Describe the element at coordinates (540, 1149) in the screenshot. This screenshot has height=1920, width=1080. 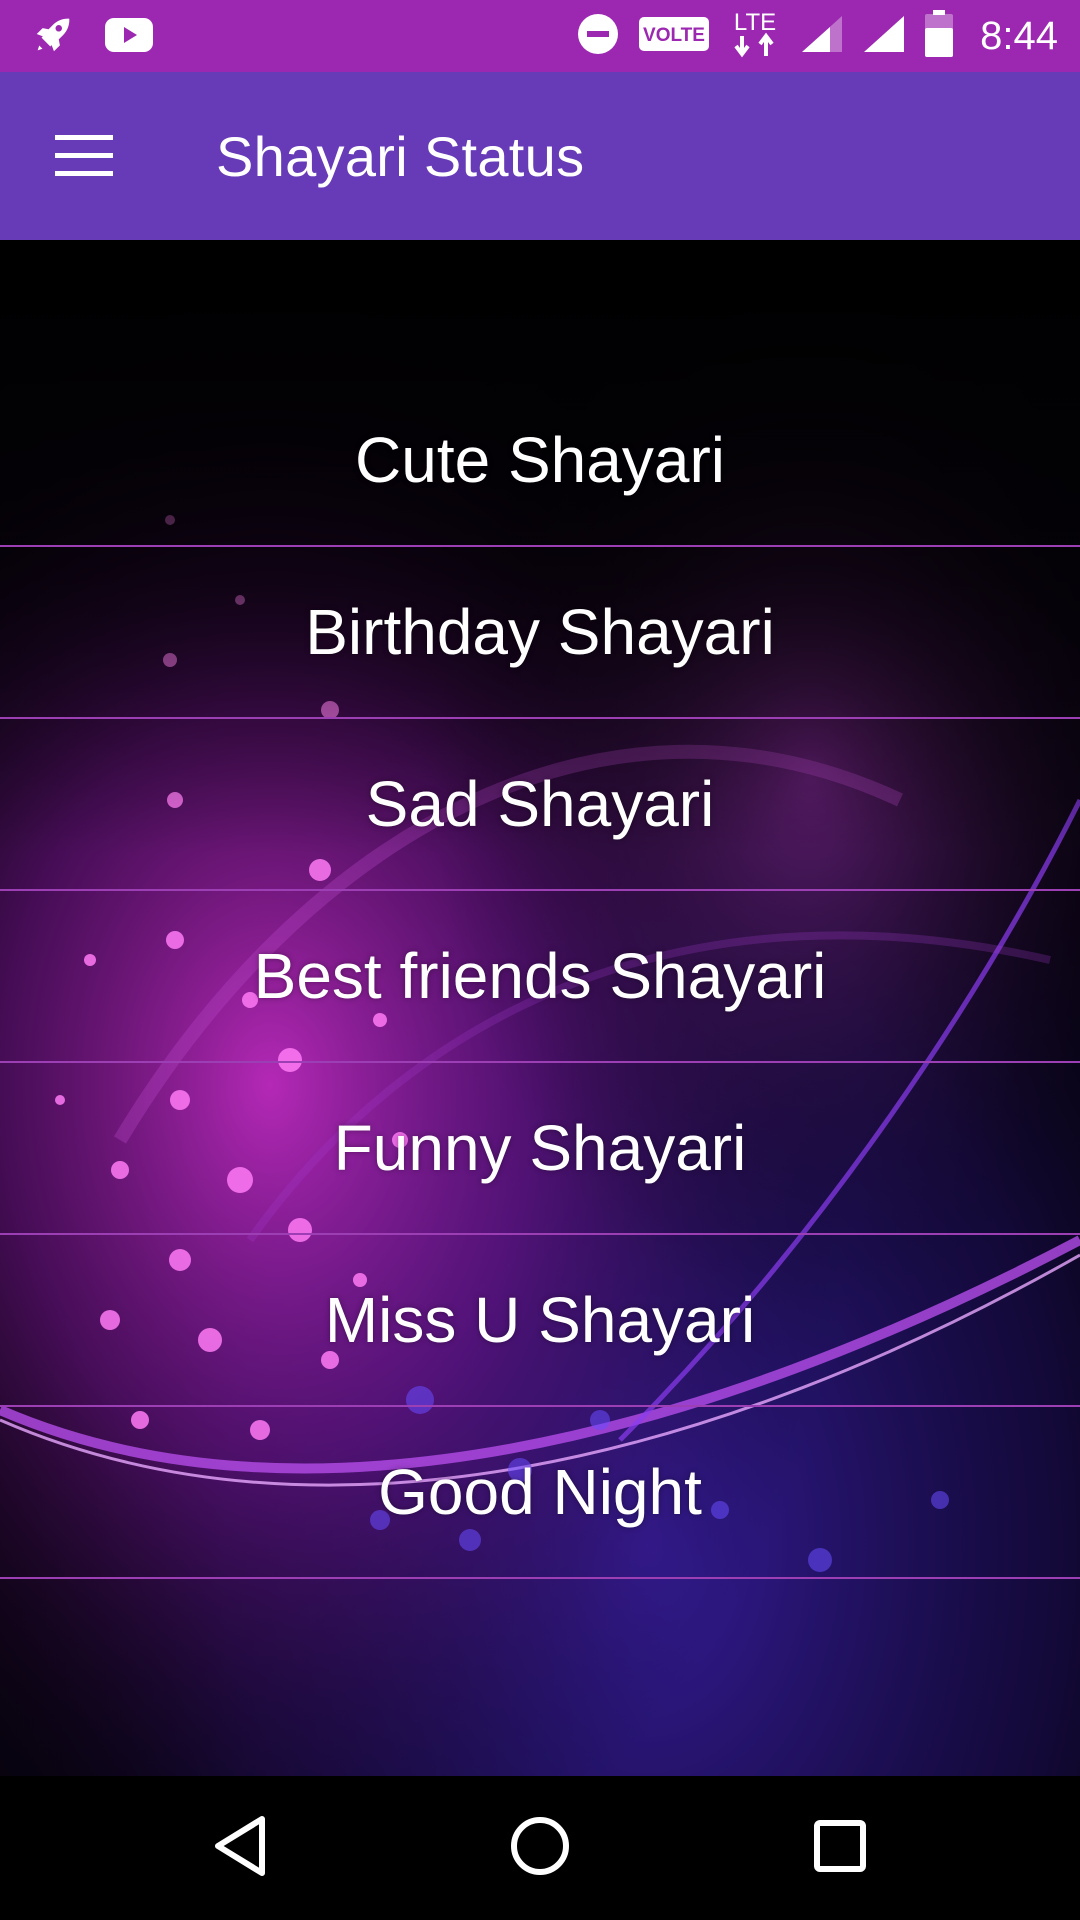
I see `list-item-funny-shayari: Funny Shayari` at that location.